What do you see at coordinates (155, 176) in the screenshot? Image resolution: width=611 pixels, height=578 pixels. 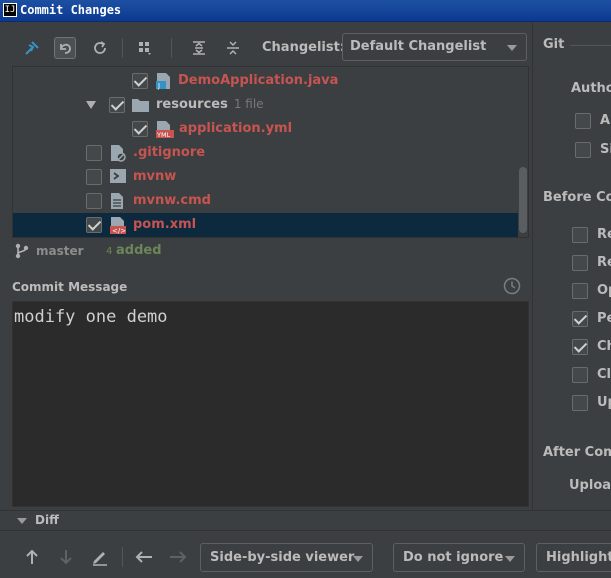 I see `file-name: mvnw` at bounding box center [155, 176].